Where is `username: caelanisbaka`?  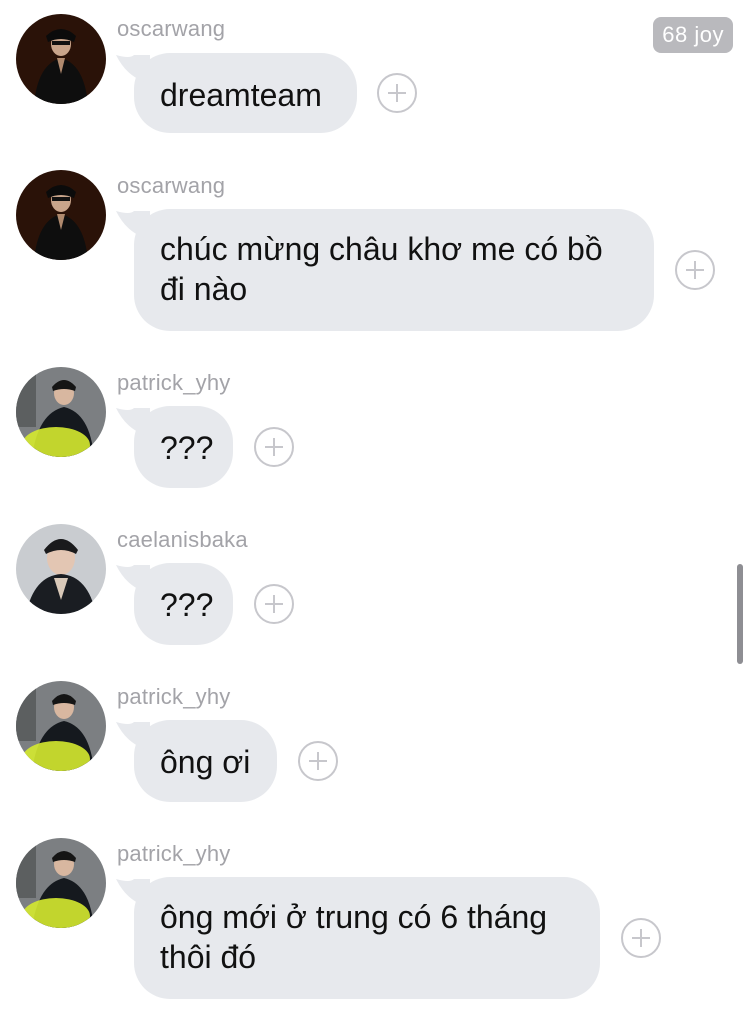
username: caelanisbaka is located at coordinates (182, 540).